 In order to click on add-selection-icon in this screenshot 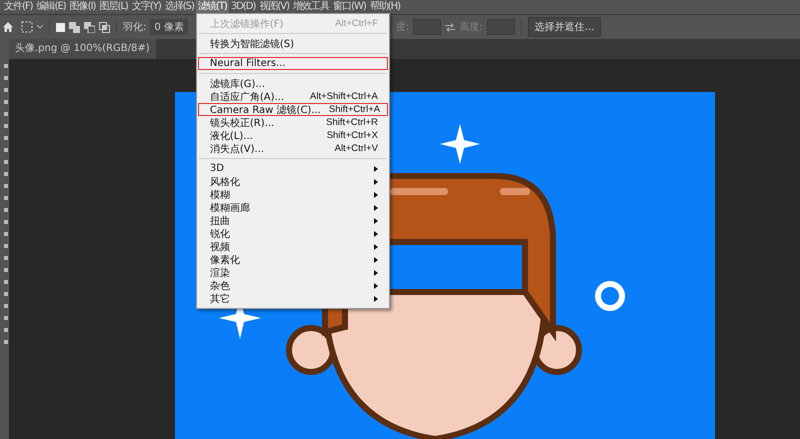, I will do `click(74, 27)`.